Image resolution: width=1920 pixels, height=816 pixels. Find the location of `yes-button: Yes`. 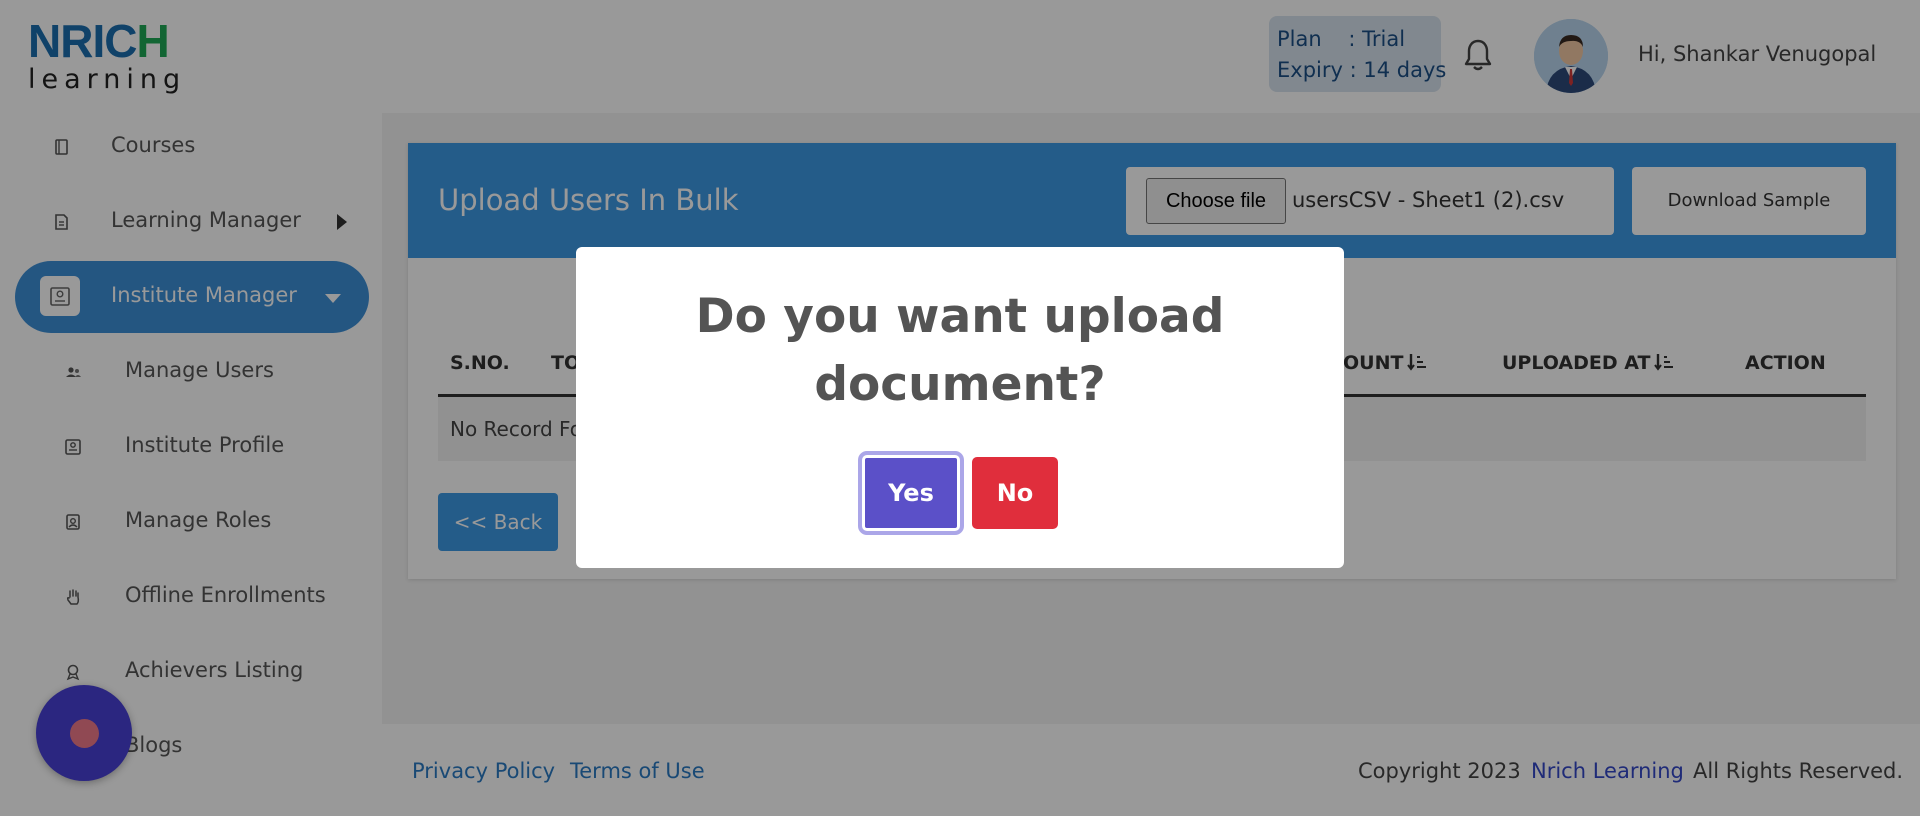

yes-button: Yes is located at coordinates (911, 493).